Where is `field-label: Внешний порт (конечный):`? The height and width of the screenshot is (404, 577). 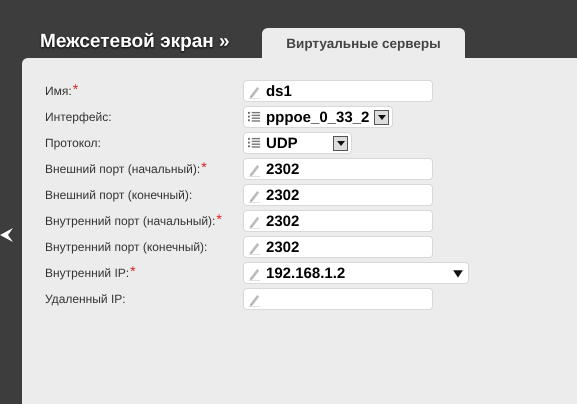 field-label: Внешний порт (конечный): is located at coordinates (118, 195).